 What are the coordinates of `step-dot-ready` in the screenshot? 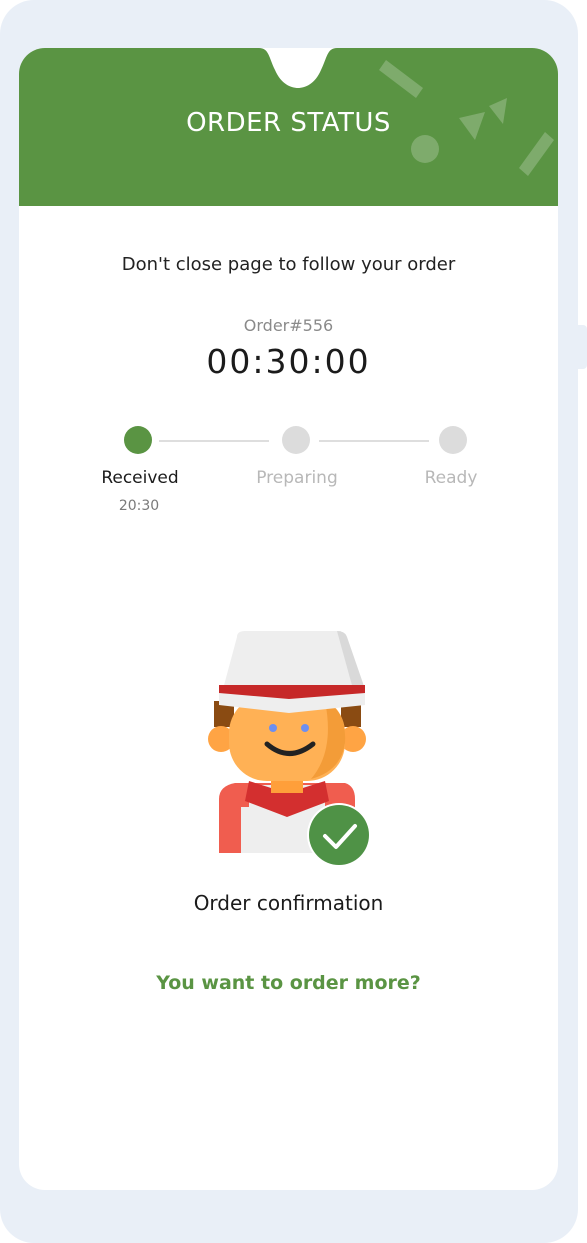 It's located at (453, 440).